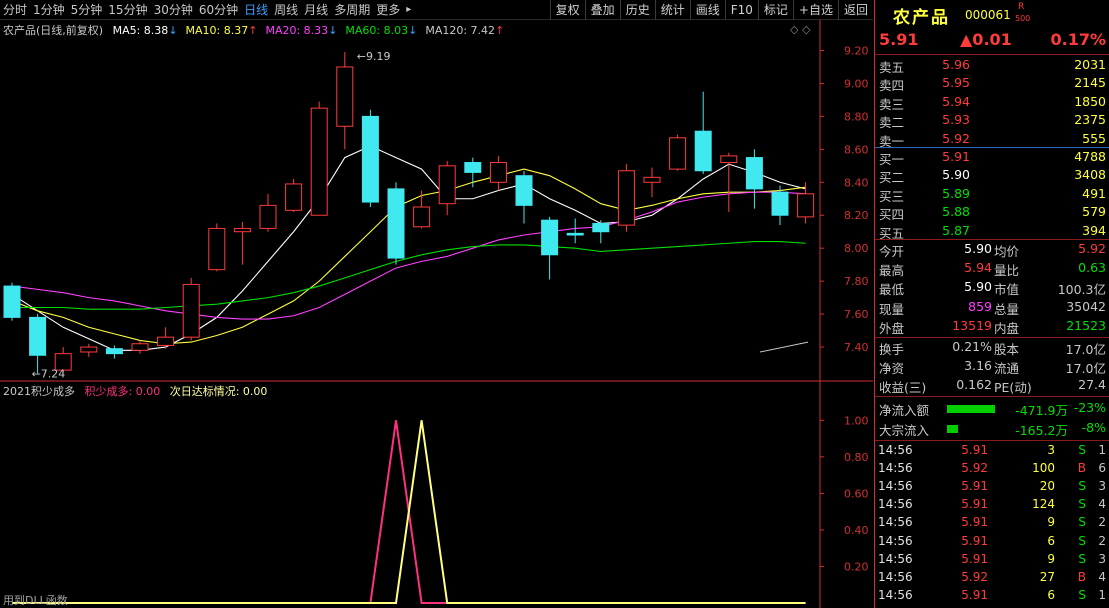  What do you see at coordinates (992, 41) in the screenshot?
I see `price-row: 5.91 ▲0.01 0.17%` at bounding box center [992, 41].